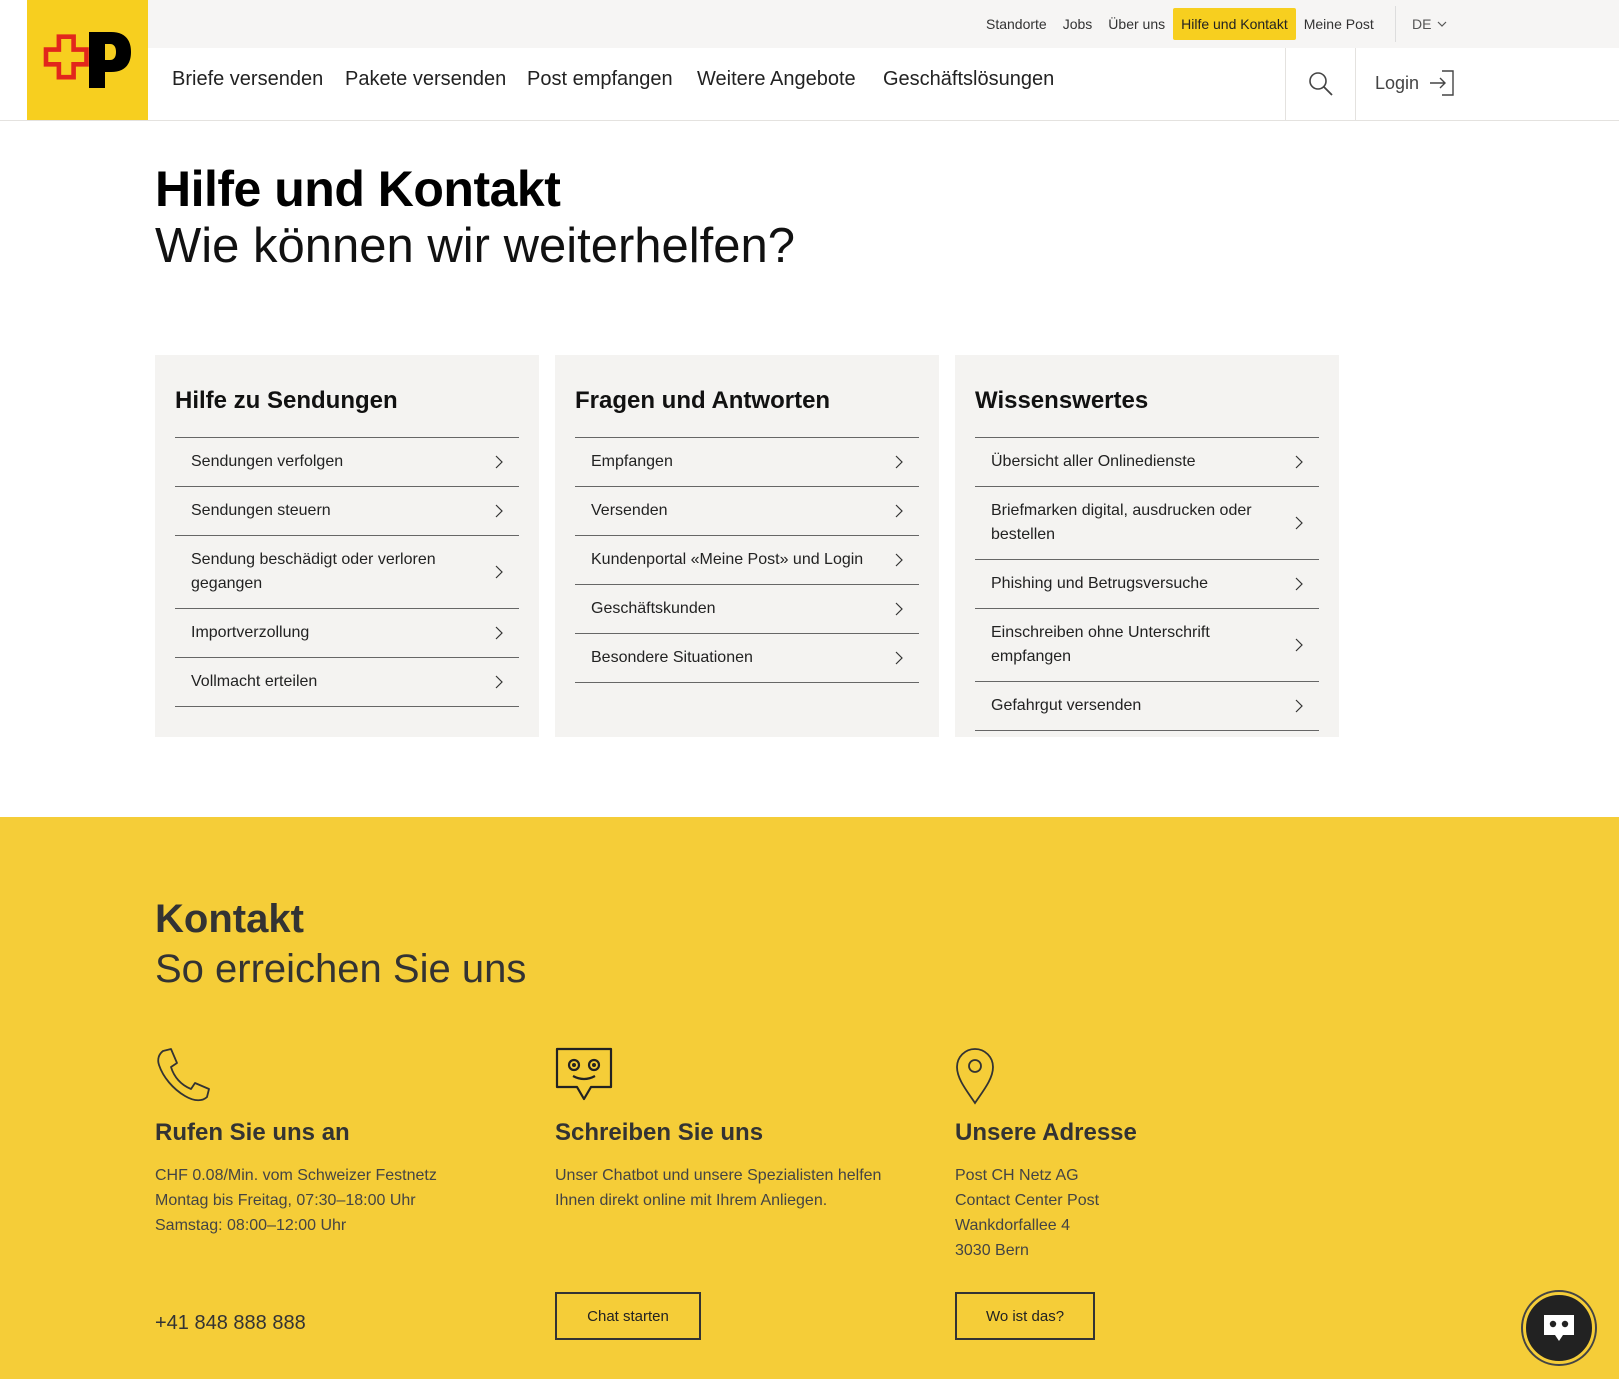 The height and width of the screenshot is (1379, 1619). I want to click on toplink-meine-post: Meine Post, so click(1339, 24).